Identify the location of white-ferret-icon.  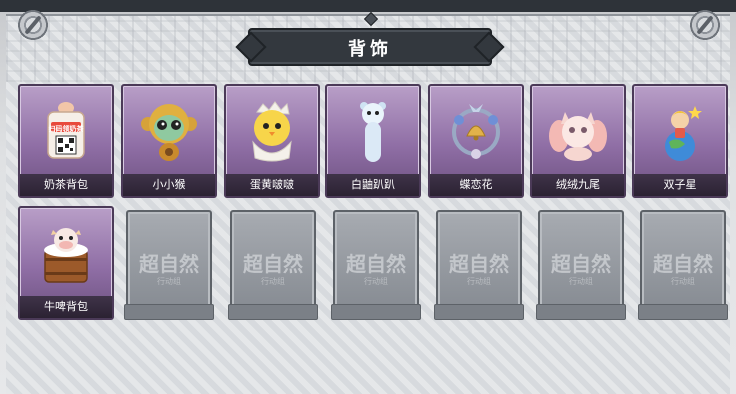
(373, 132).